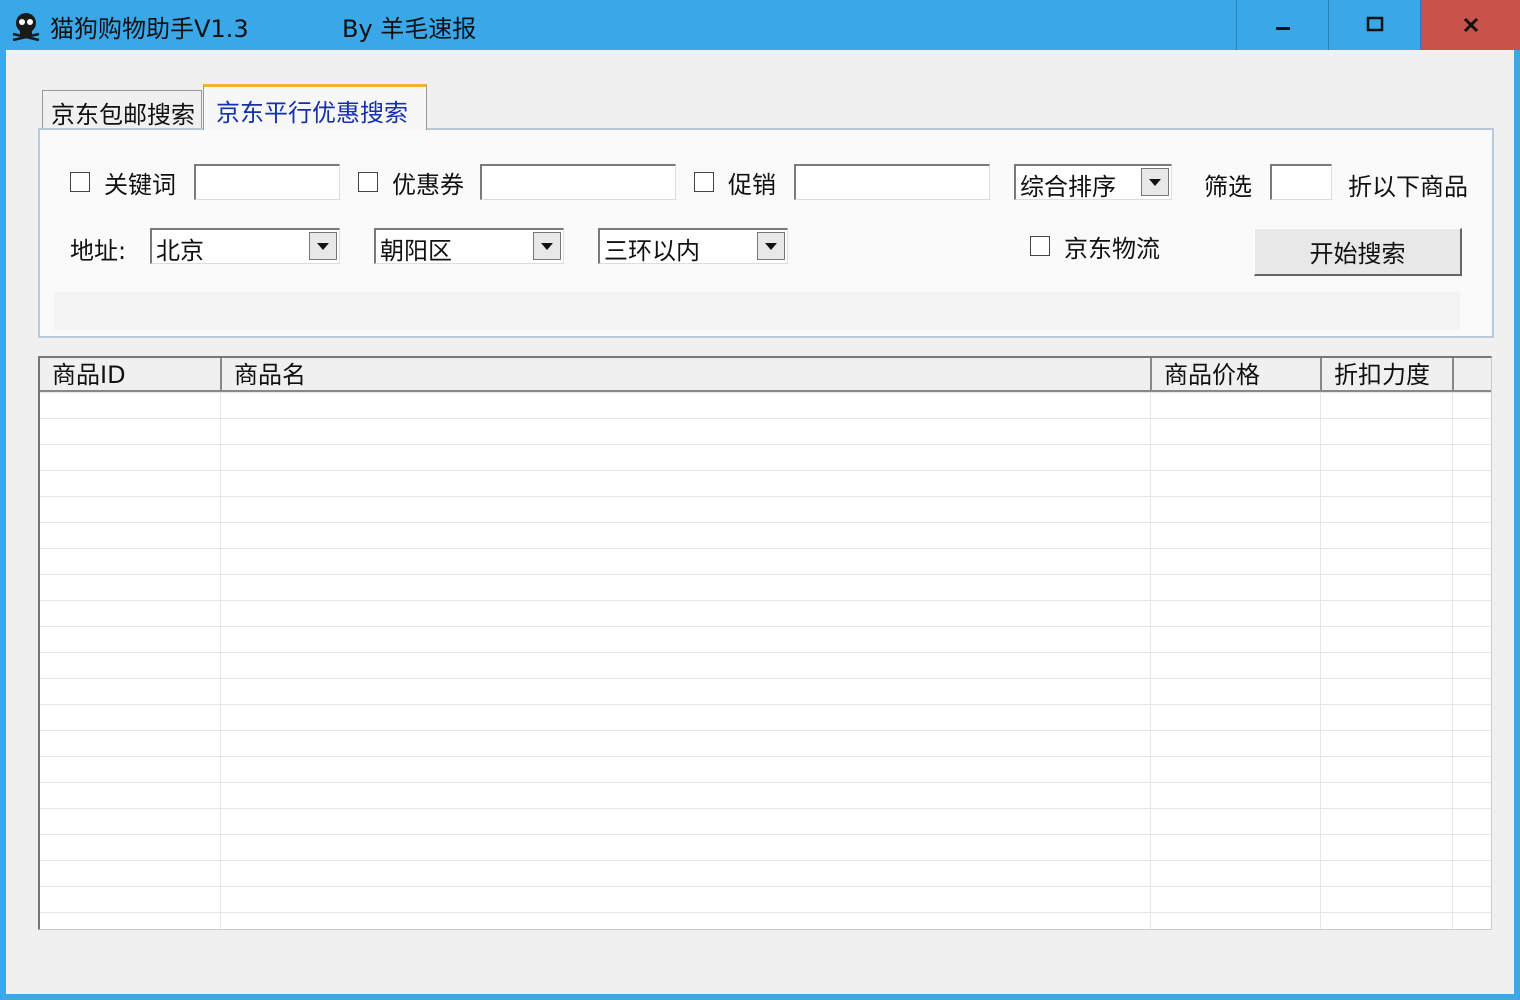 This screenshot has height=1000, width=1520. I want to click on minimize-icon, so click(1282, 28).